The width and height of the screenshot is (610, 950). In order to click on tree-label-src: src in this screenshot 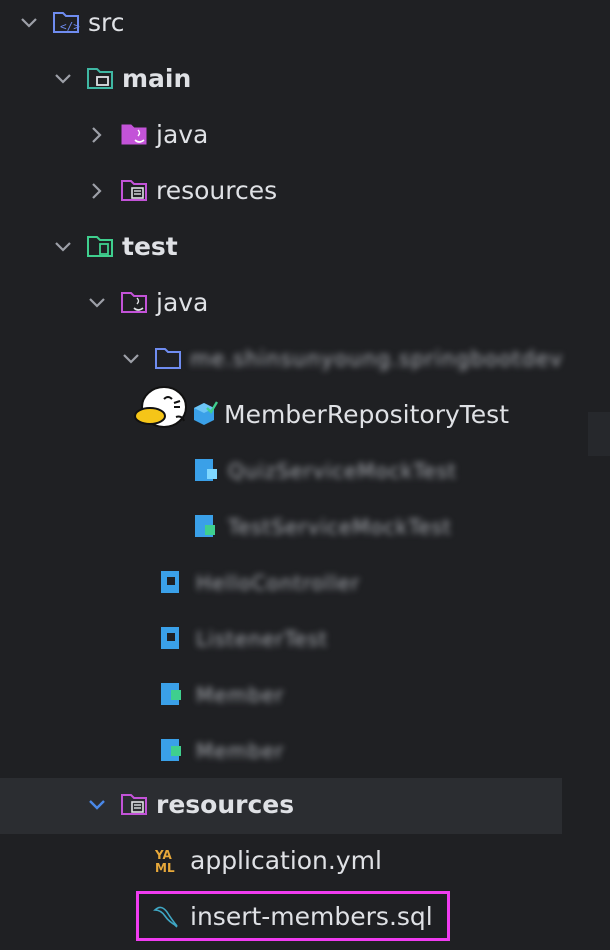, I will do `click(106, 22)`.